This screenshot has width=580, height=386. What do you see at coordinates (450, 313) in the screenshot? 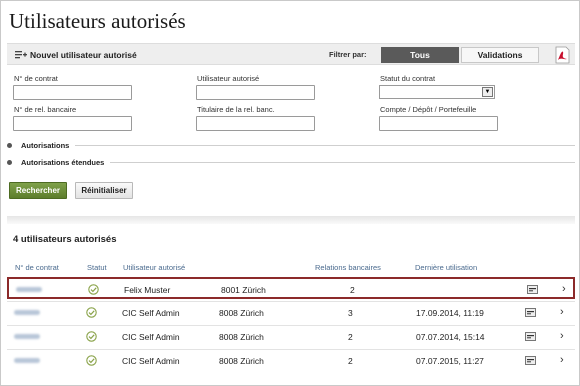
I see `last-use: 17.09.2014, 11:19` at bounding box center [450, 313].